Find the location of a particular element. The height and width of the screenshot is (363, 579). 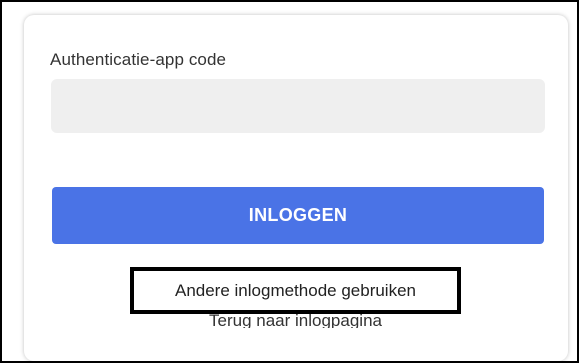

other-login-method-link: Andere inlogmethode gebruiken is located at coordinates (295, 290).